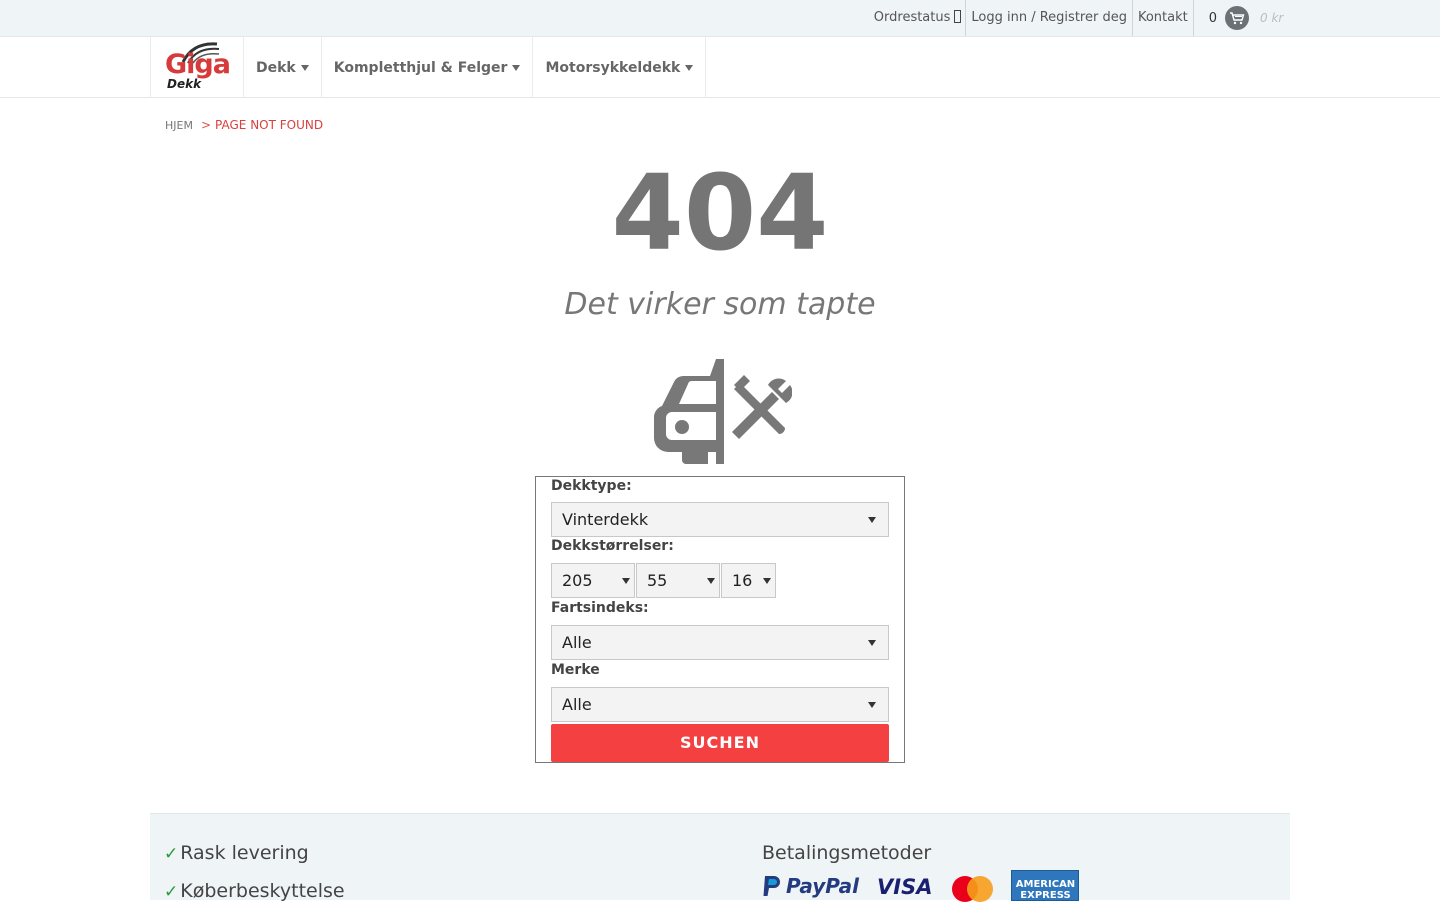 Image resolution: width=1440 pixels, height=904 pixels. I want to click on logo-dekk-text: Dekk, so click(184, 84).